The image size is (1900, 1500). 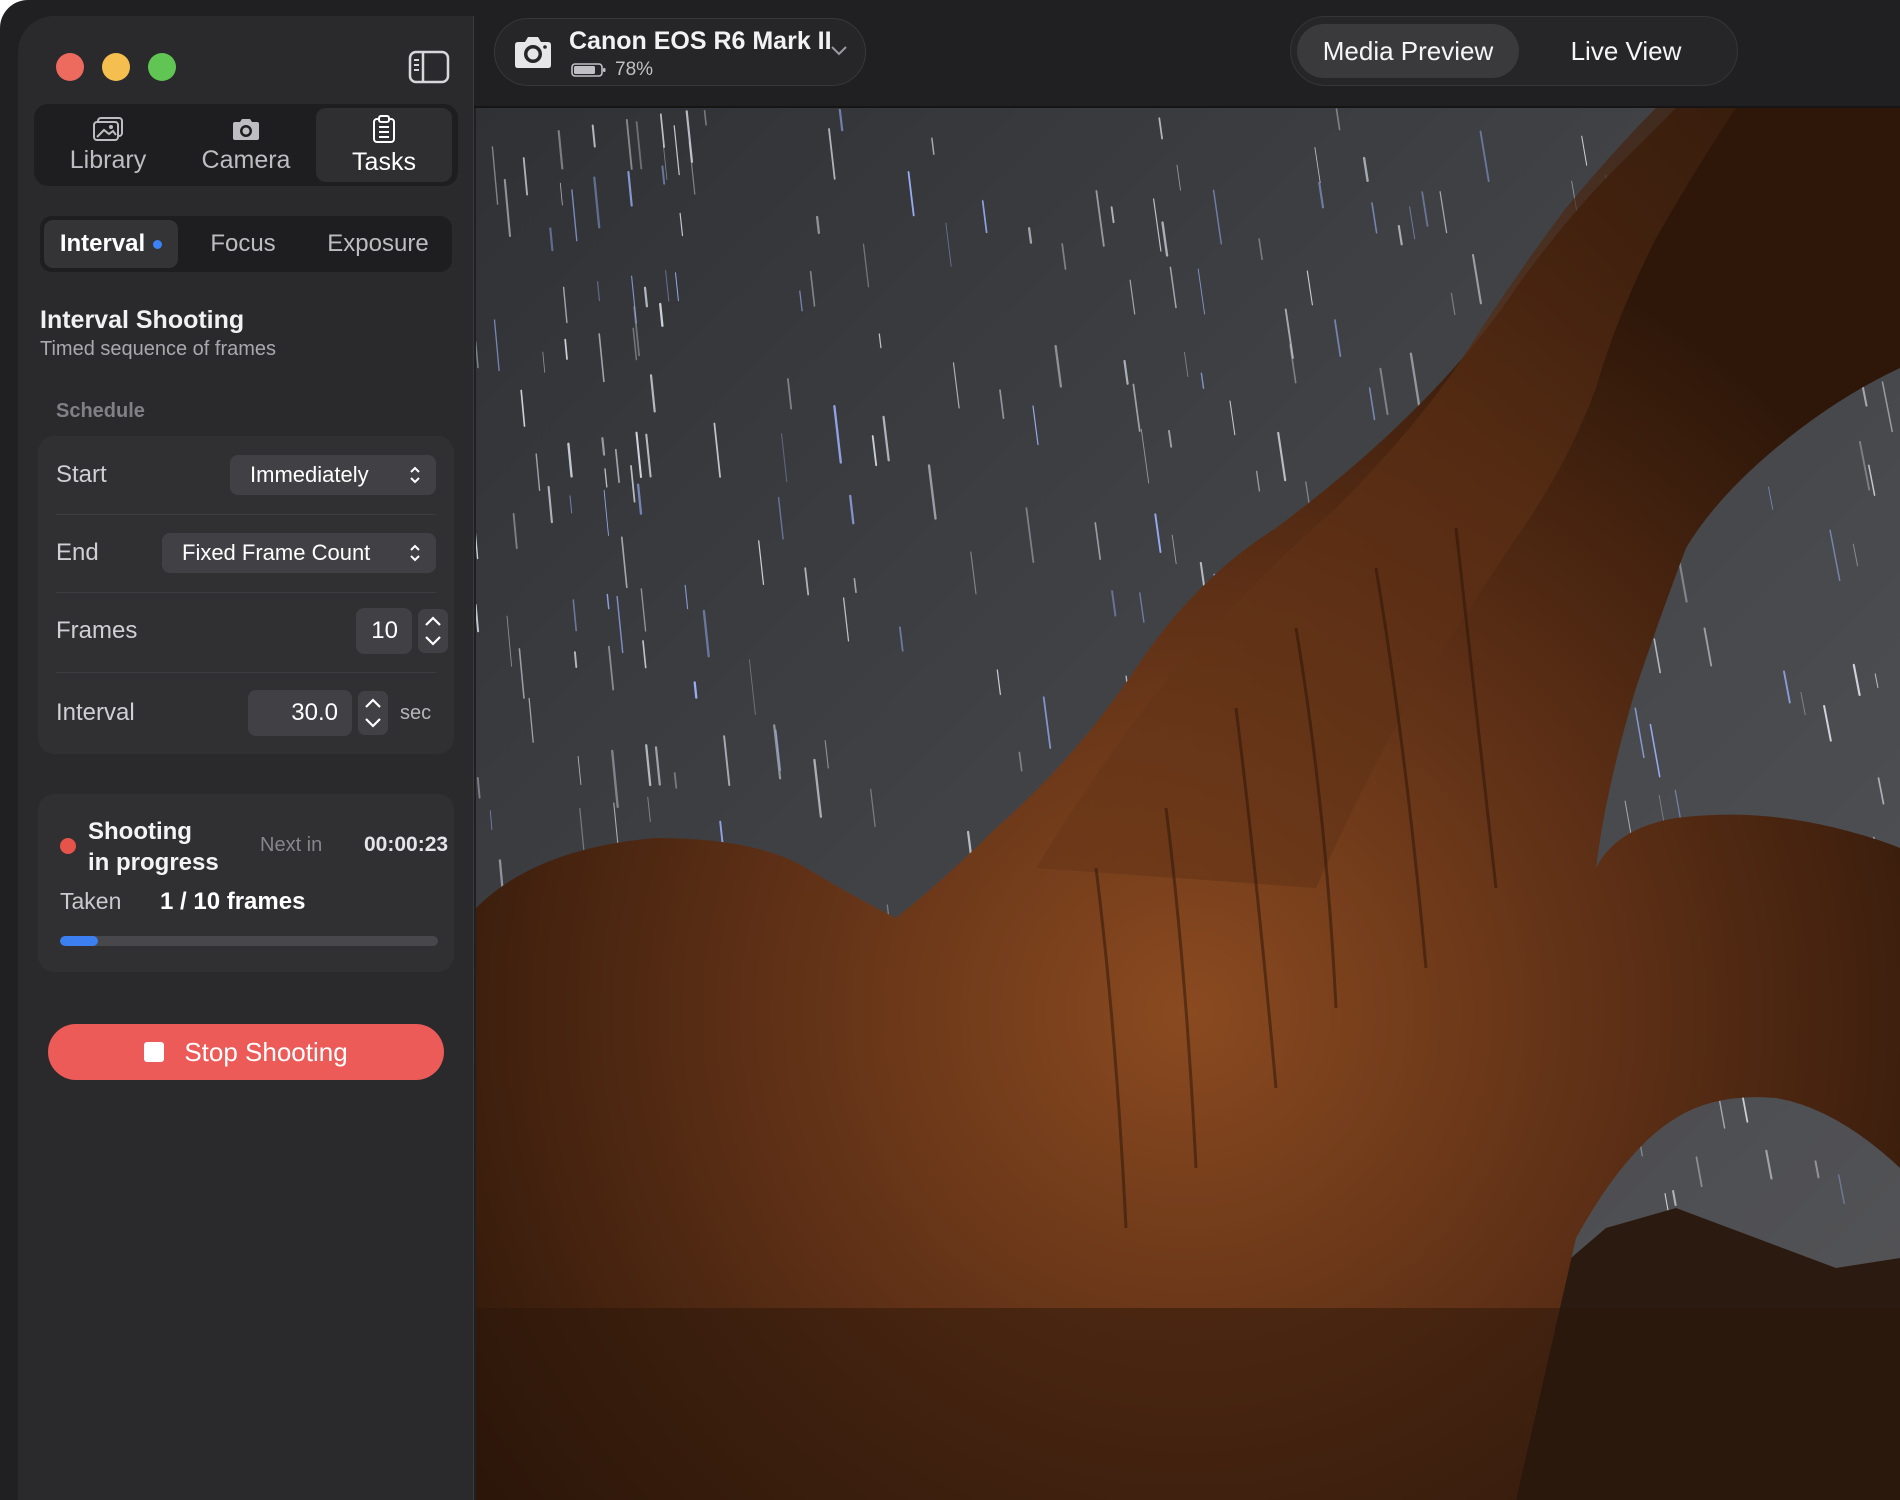 I want to click on interval-row: Interval 30.0 sec, so click(x=246, y=713).